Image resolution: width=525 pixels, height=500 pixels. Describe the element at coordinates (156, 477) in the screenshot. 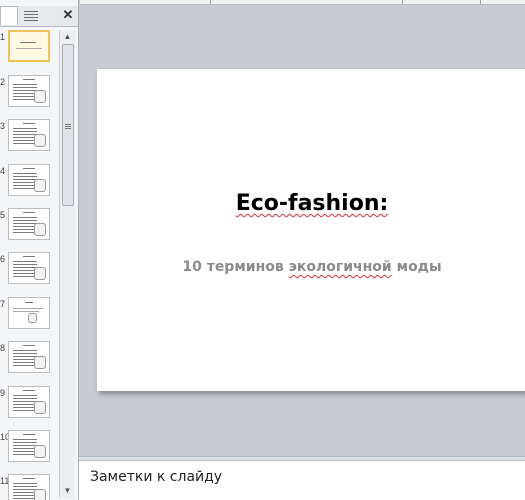

I see `notes-placeholder: Заметки к слайду` at that location.